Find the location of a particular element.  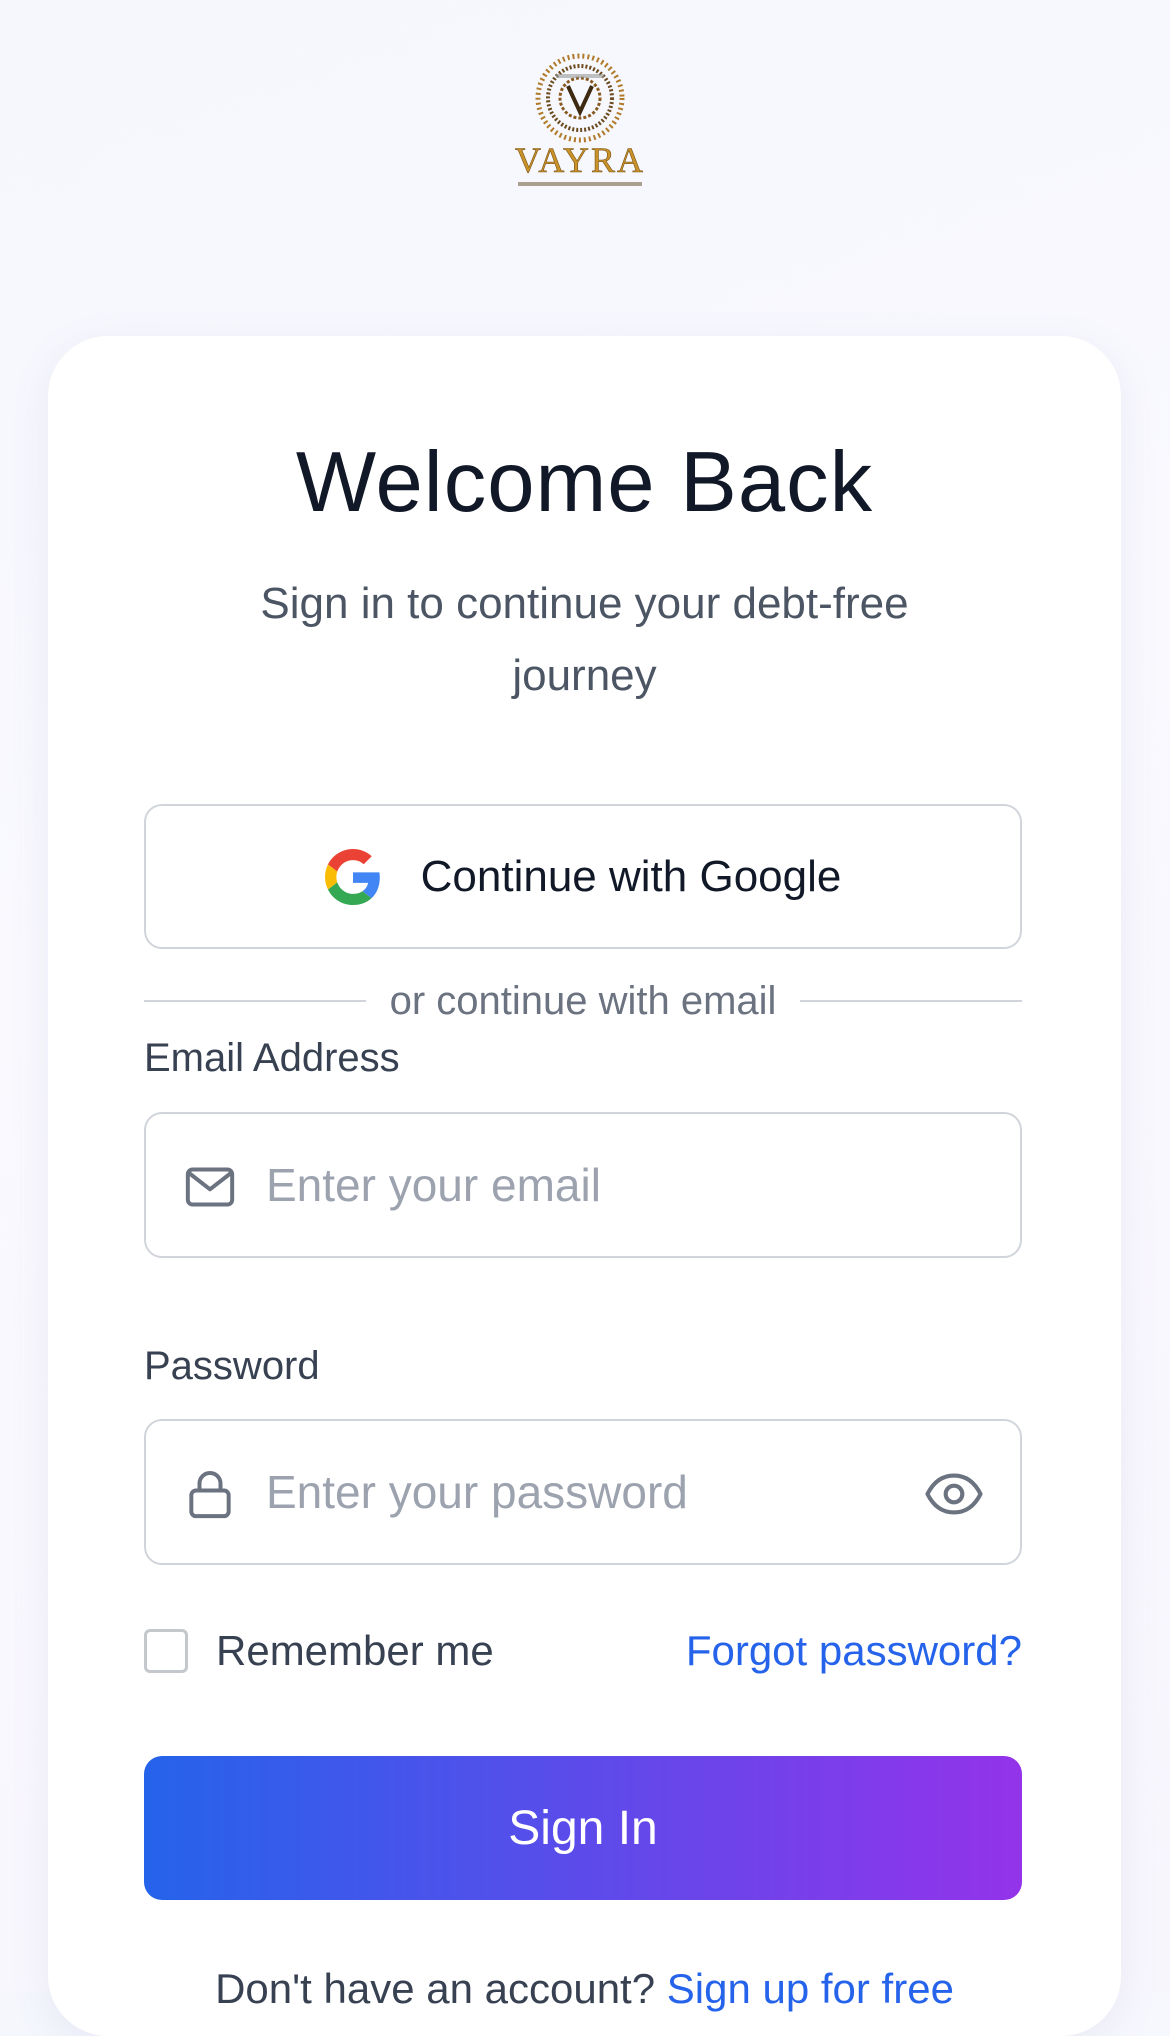

email-label: Email Address is located at coordinates (272, 1058).